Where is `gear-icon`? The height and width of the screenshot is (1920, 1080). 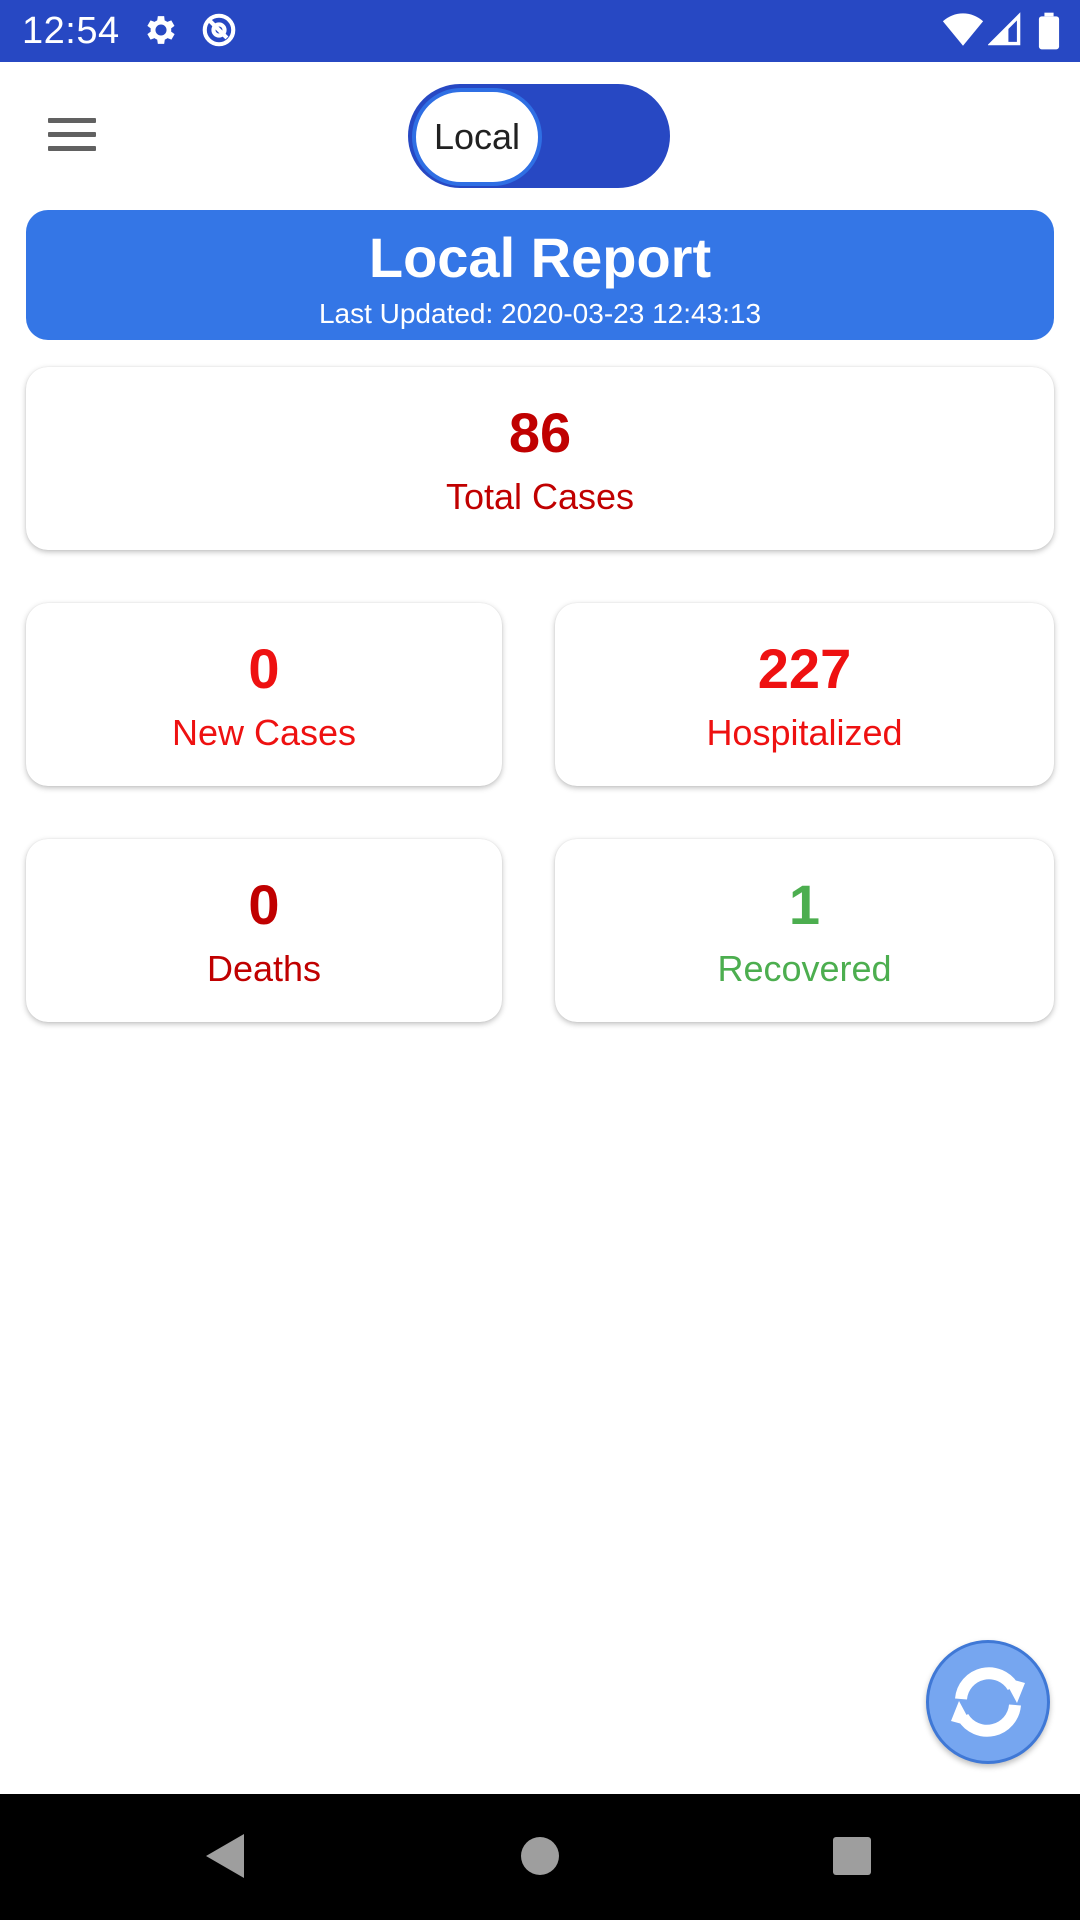
gear-icon is located at coordinates (161, 30).